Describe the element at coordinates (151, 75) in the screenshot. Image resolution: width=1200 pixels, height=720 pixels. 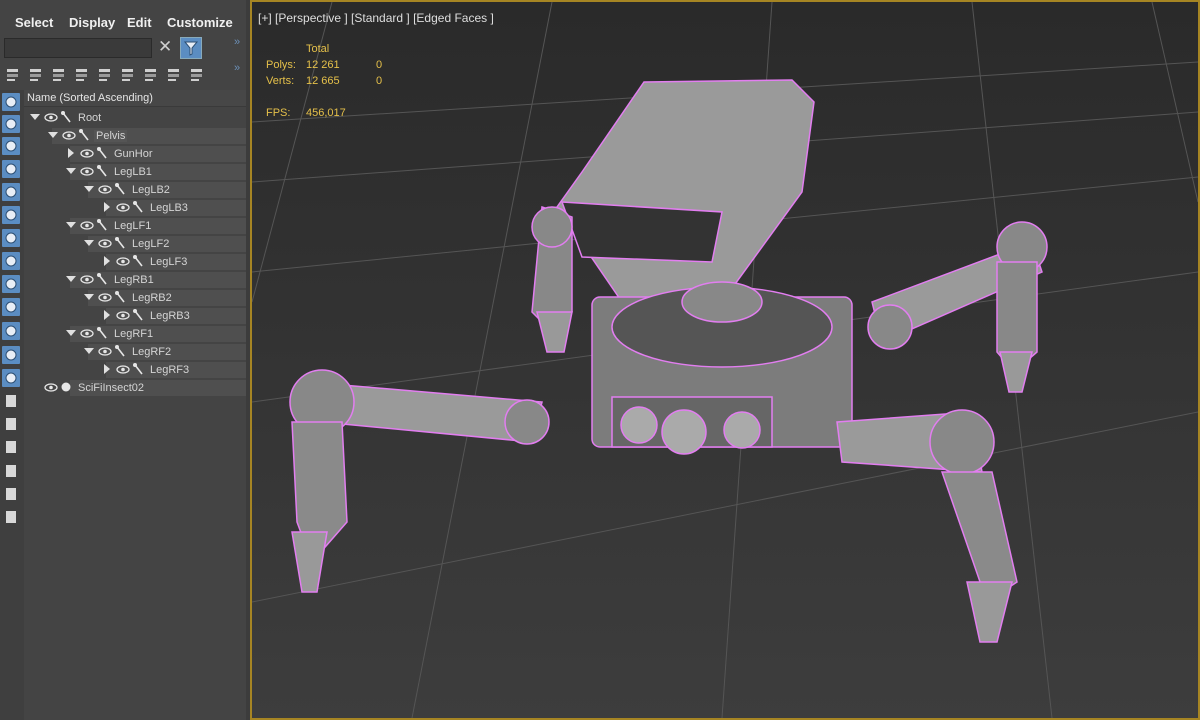
I see `hierarchy-cut-icon` at that location.